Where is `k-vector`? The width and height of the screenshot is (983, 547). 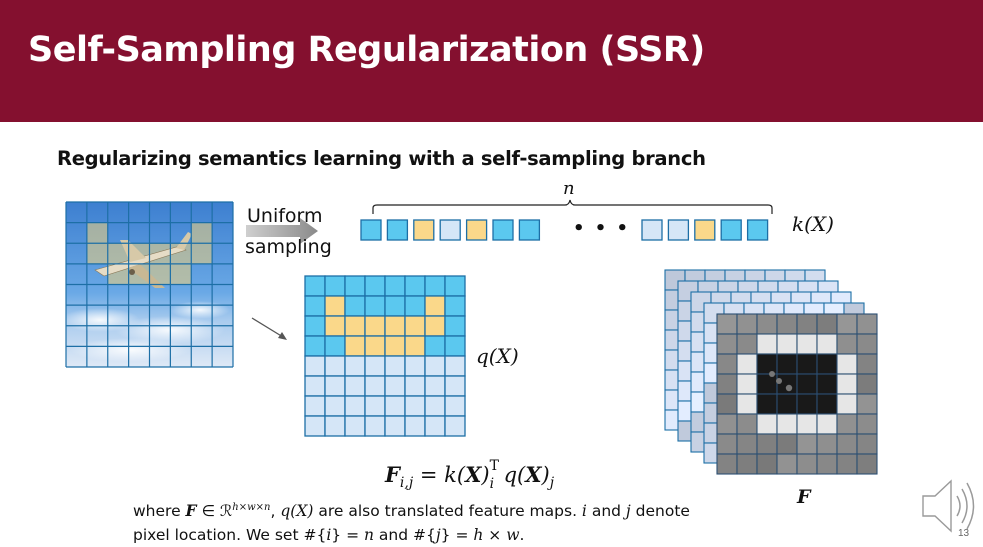
k-vector is located at coordinates (564, 230).